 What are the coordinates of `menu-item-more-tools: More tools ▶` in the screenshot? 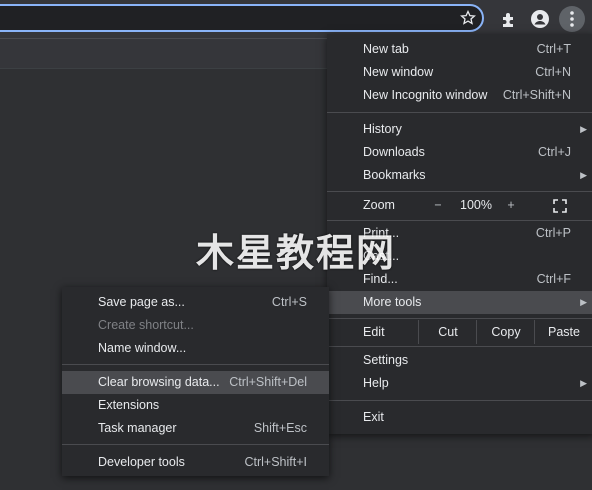 It's located at (459, 302).